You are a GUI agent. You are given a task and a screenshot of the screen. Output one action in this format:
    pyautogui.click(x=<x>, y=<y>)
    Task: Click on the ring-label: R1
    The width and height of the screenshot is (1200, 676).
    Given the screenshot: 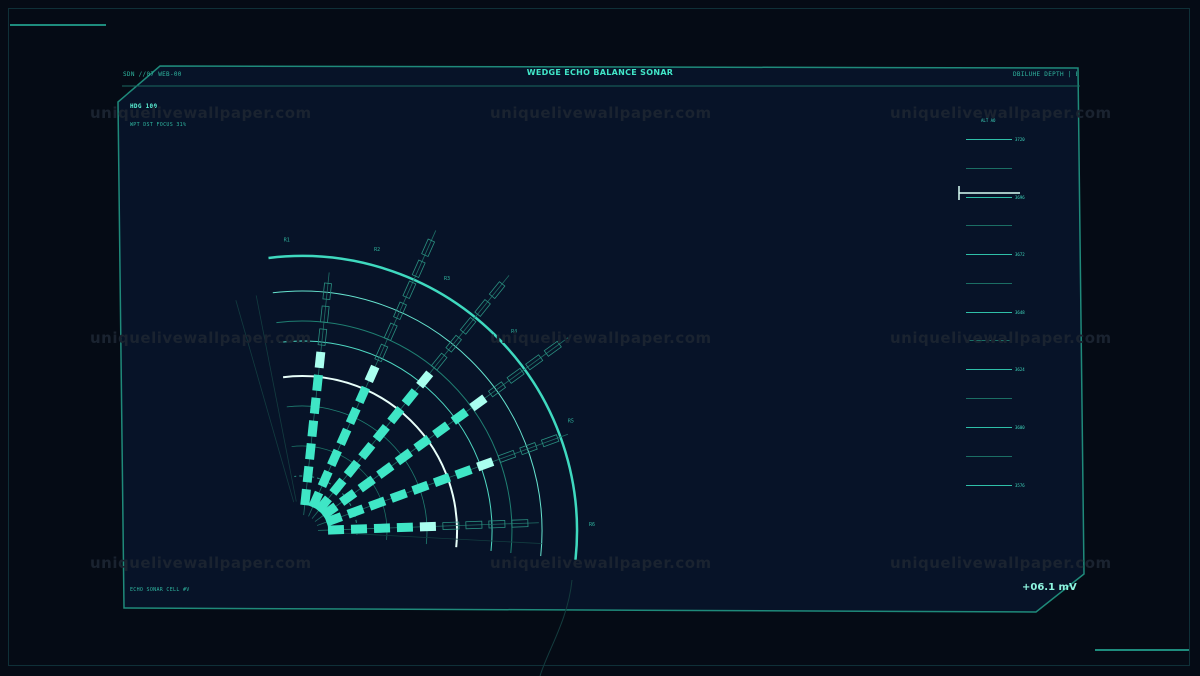 What is the action you would take?
    pyautogui.click(x=287, y=240)
    